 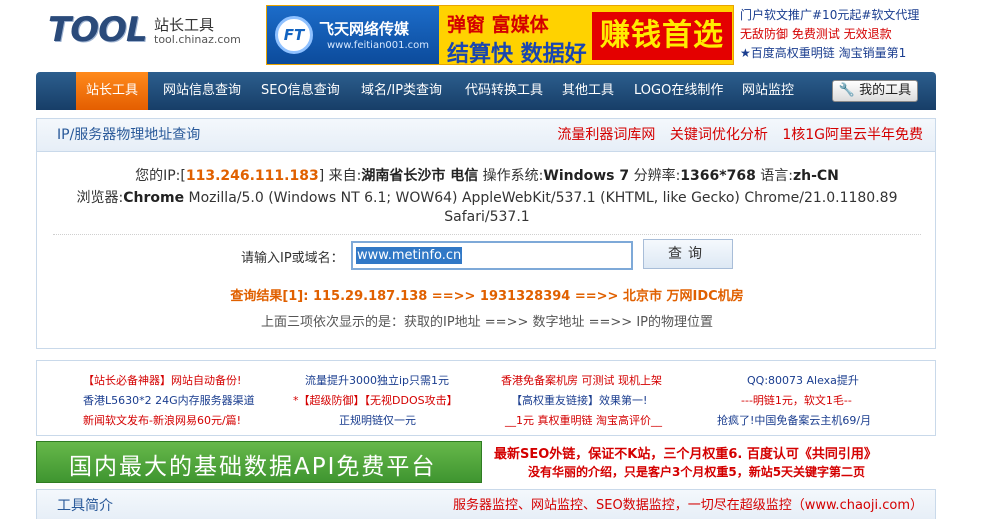 I want to click on nav-item-site-info: 网站信息查询, so click(x=202, y=91).